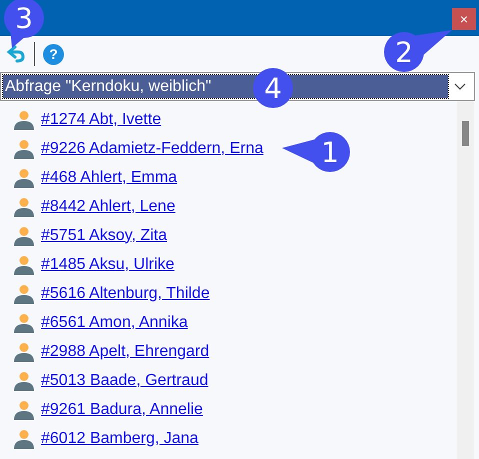 Image resolution: width=479 pixels, height=459 pixels. What do you see at coordinates (152, 149) in the screenshot?
I see `person-link: #9226 Adamietz-Feddern, Erna` at bounding box center [152, 149].